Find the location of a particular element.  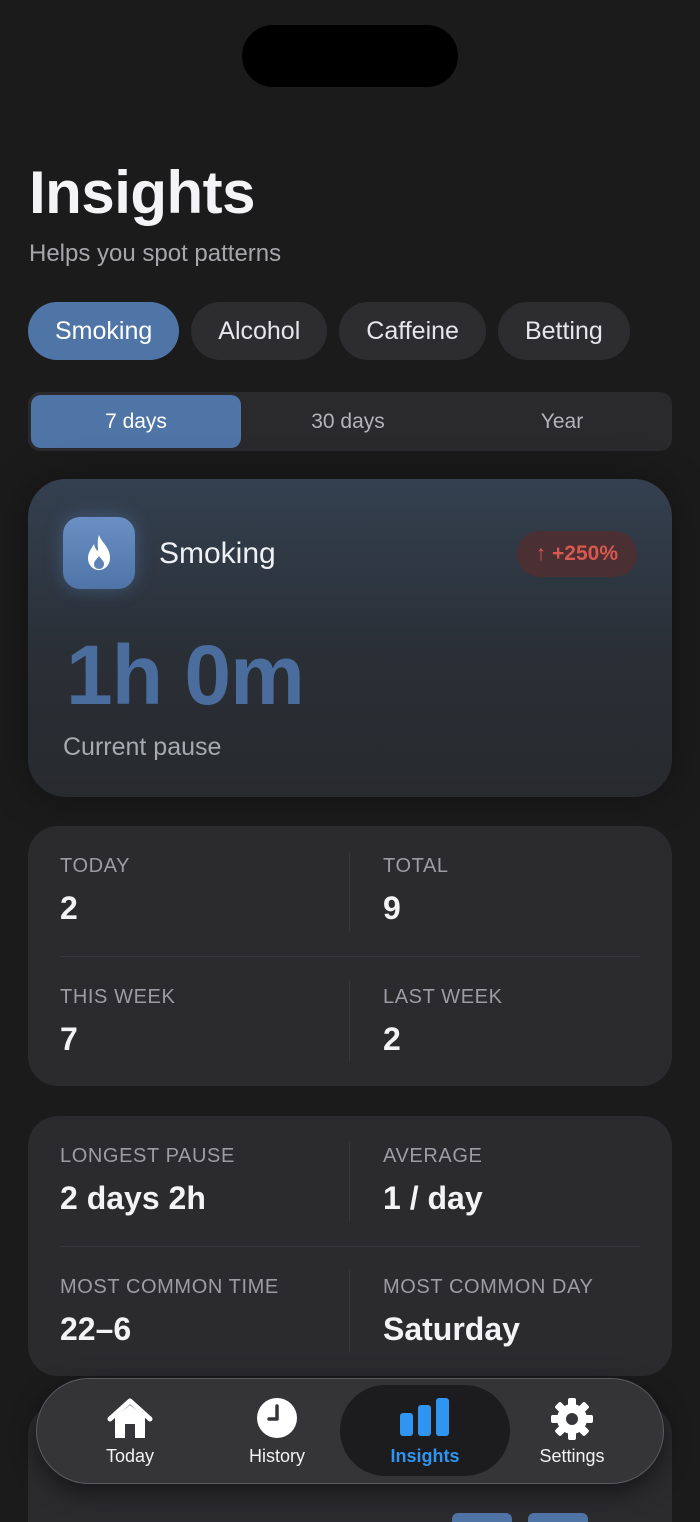

stat-label: MOST COMMON TIME is located at coordinates (169, 1287).